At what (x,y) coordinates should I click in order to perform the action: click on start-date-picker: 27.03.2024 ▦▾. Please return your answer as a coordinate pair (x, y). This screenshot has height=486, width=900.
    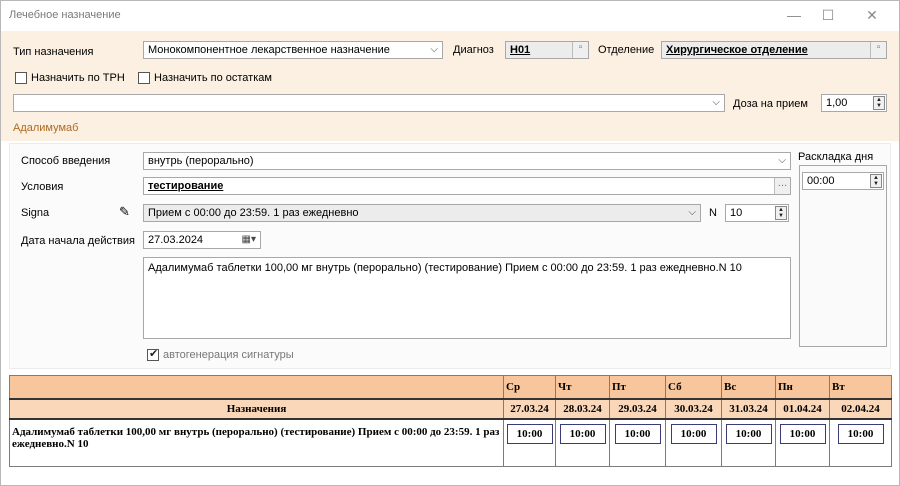
    Looking at the image, I should click on (202, 240).